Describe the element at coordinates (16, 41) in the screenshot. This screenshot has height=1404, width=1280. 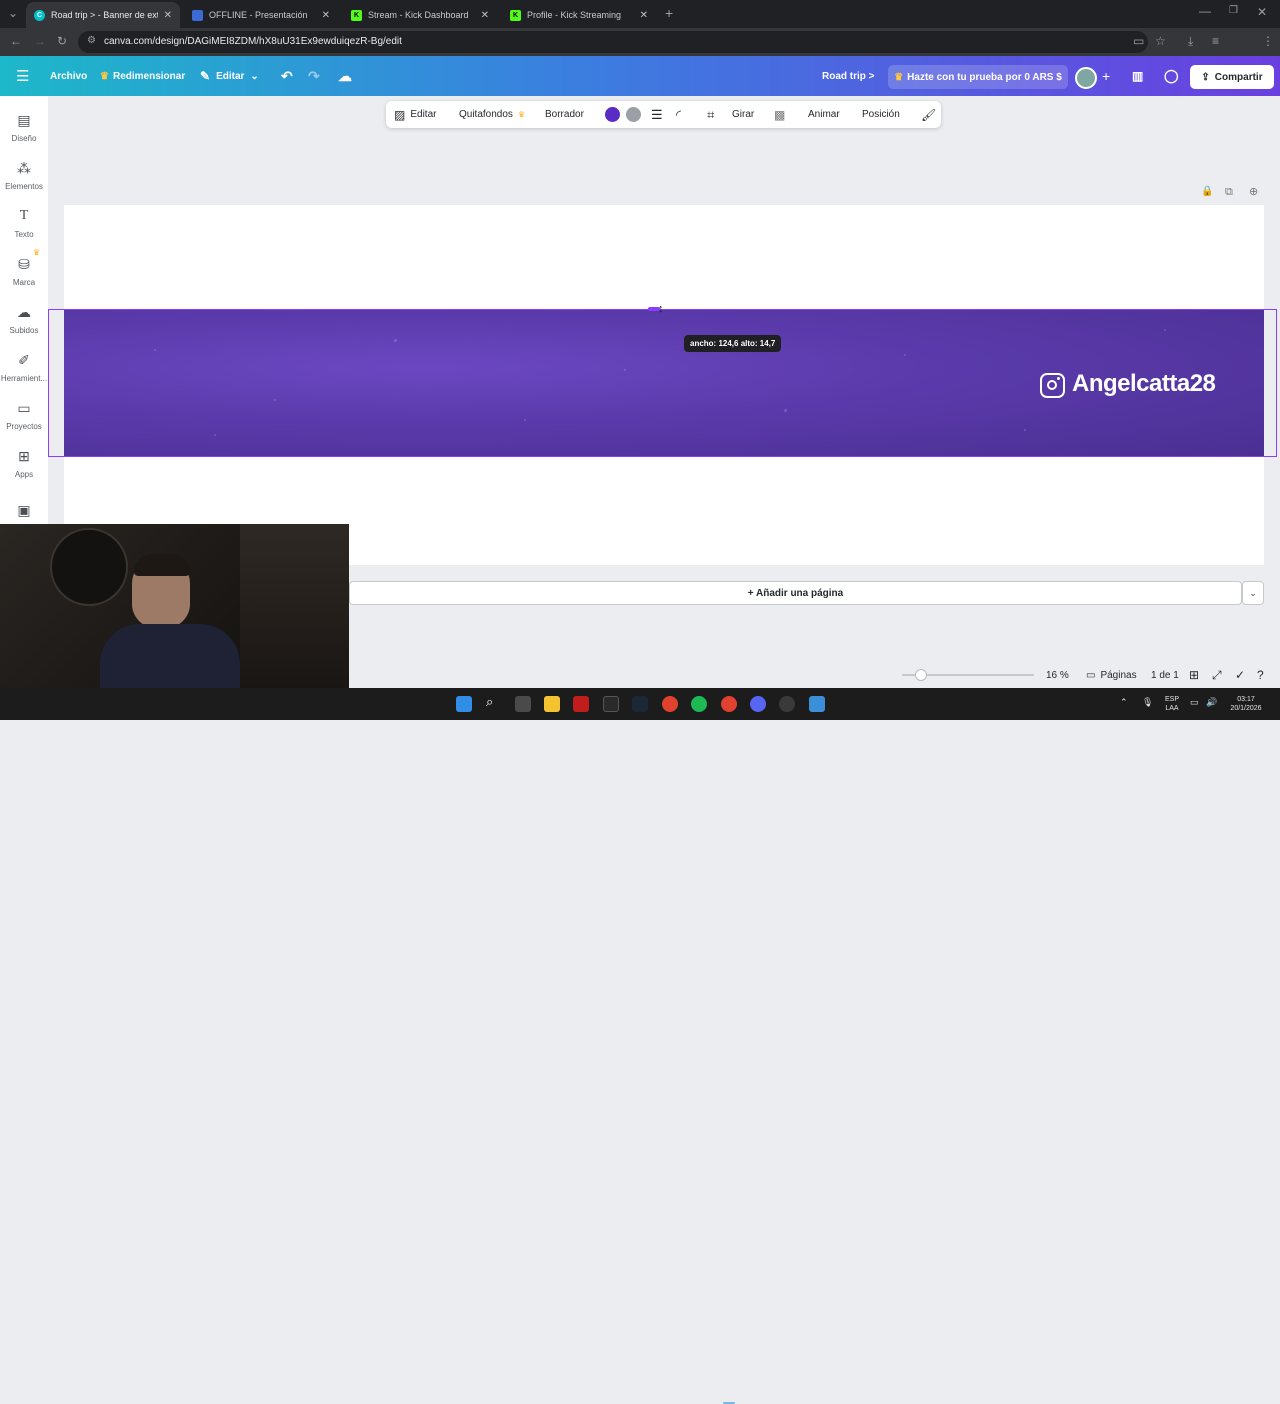
I see `back-icon: ←` at that location.